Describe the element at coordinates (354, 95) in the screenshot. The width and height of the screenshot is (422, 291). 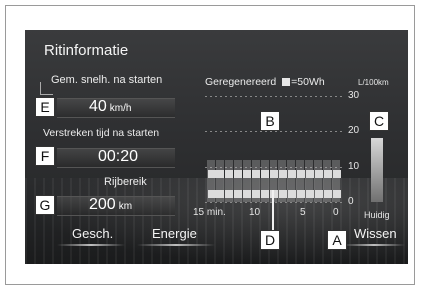
I see `y-tick-label: 30` at that location.